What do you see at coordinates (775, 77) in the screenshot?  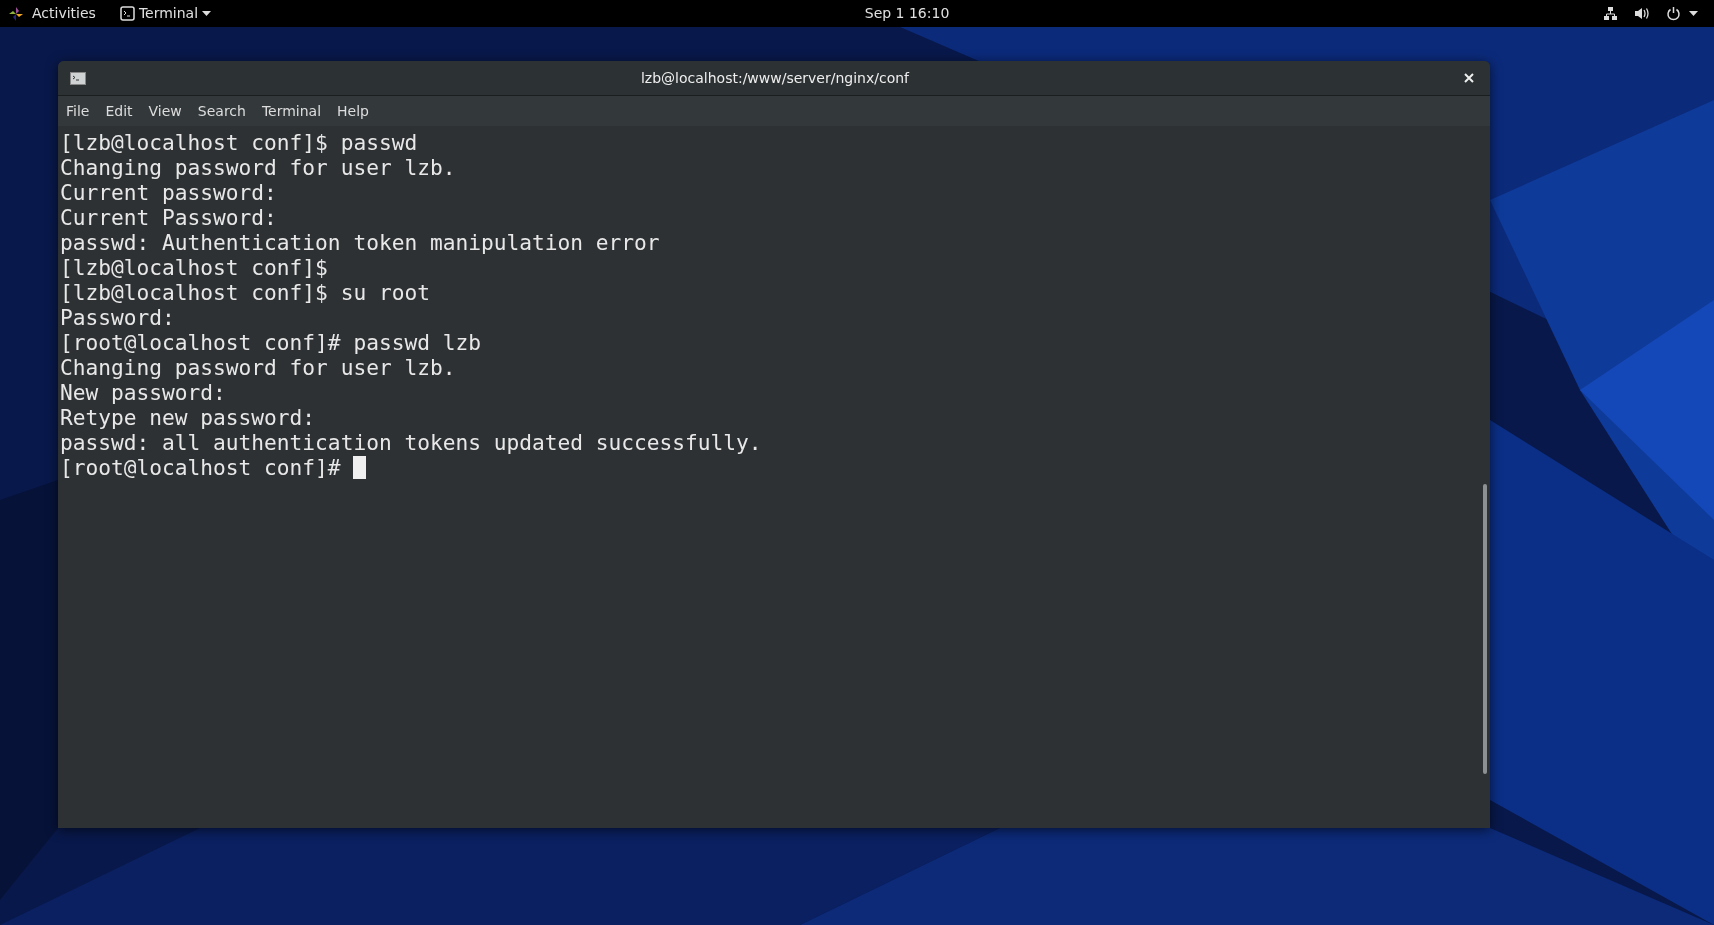 I see `window-title: lzb@localhost:/www/server/nginx/conf` at bounding box center [775, 77].